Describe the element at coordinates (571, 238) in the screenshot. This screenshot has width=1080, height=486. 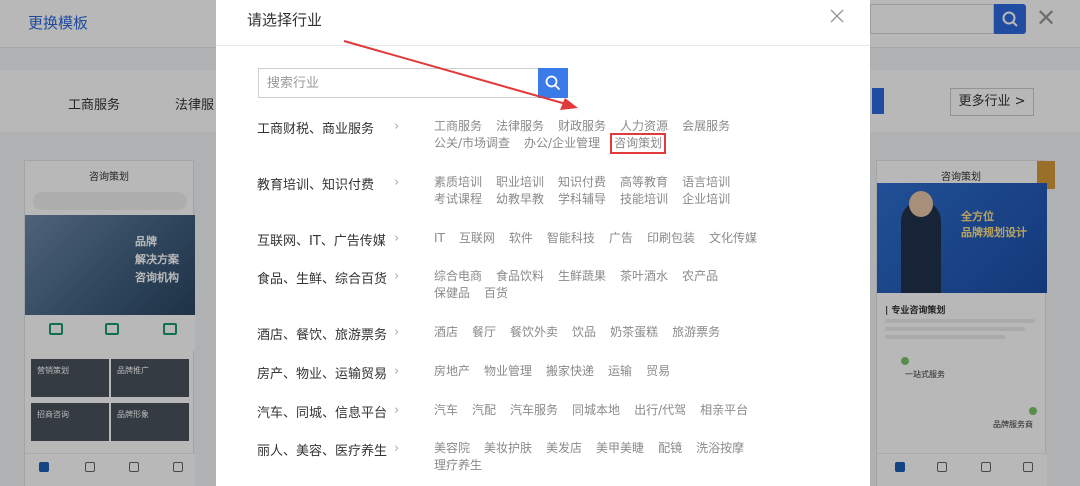
I see `industry-subcategory: 智能科技` at that location.